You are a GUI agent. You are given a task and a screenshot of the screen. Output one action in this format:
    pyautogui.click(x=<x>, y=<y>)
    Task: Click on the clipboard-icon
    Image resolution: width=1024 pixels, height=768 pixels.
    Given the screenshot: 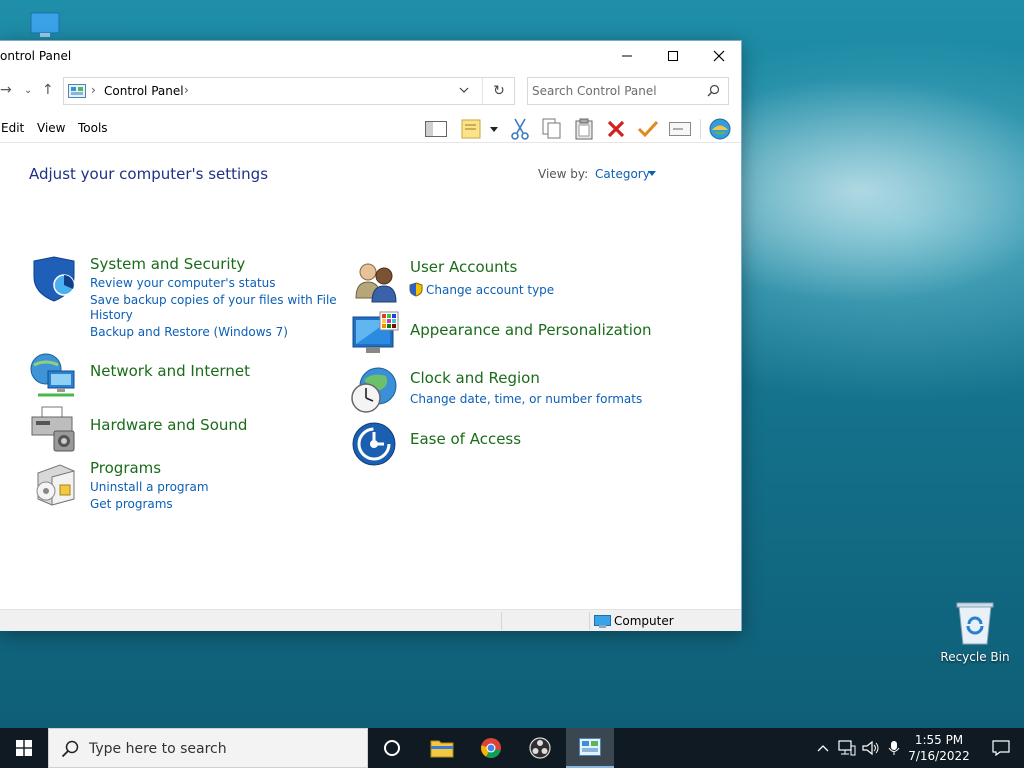 What is the action you would take?
    pyautogui.click(x=584, y=129)
    